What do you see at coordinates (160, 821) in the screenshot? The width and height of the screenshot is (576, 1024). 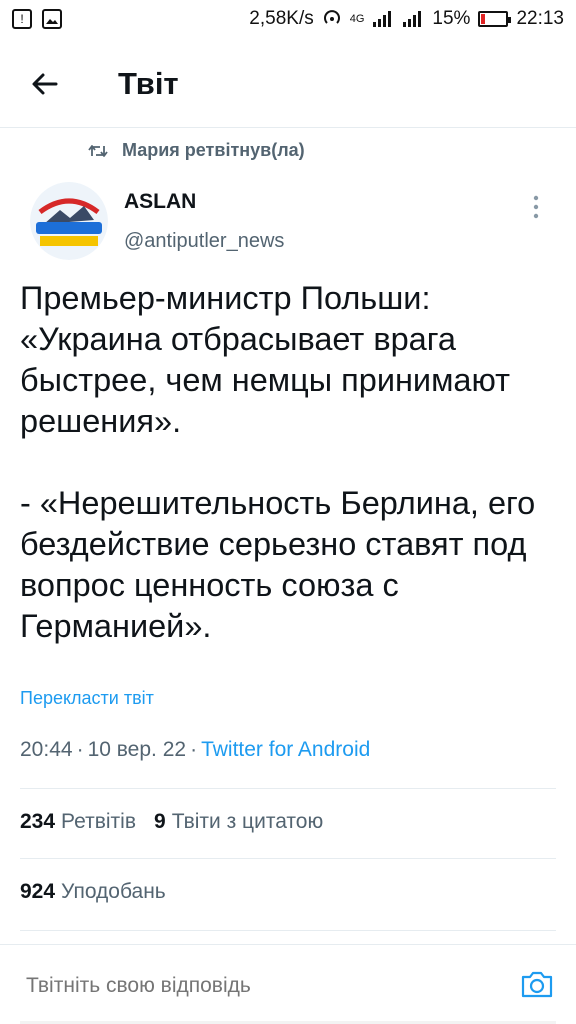 I see `quotes-count: 9` at bounding box center [160, 821].